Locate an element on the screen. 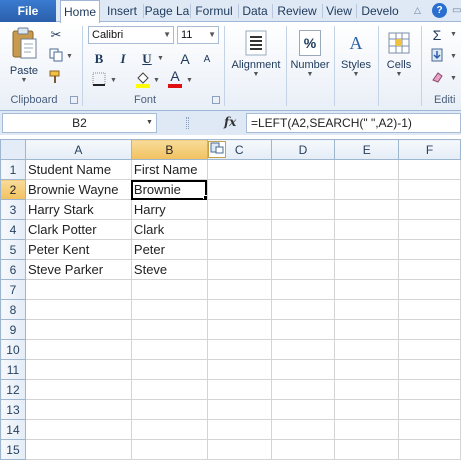  cell-a2: Brownie Wayne is located at coordinates (78, 189).